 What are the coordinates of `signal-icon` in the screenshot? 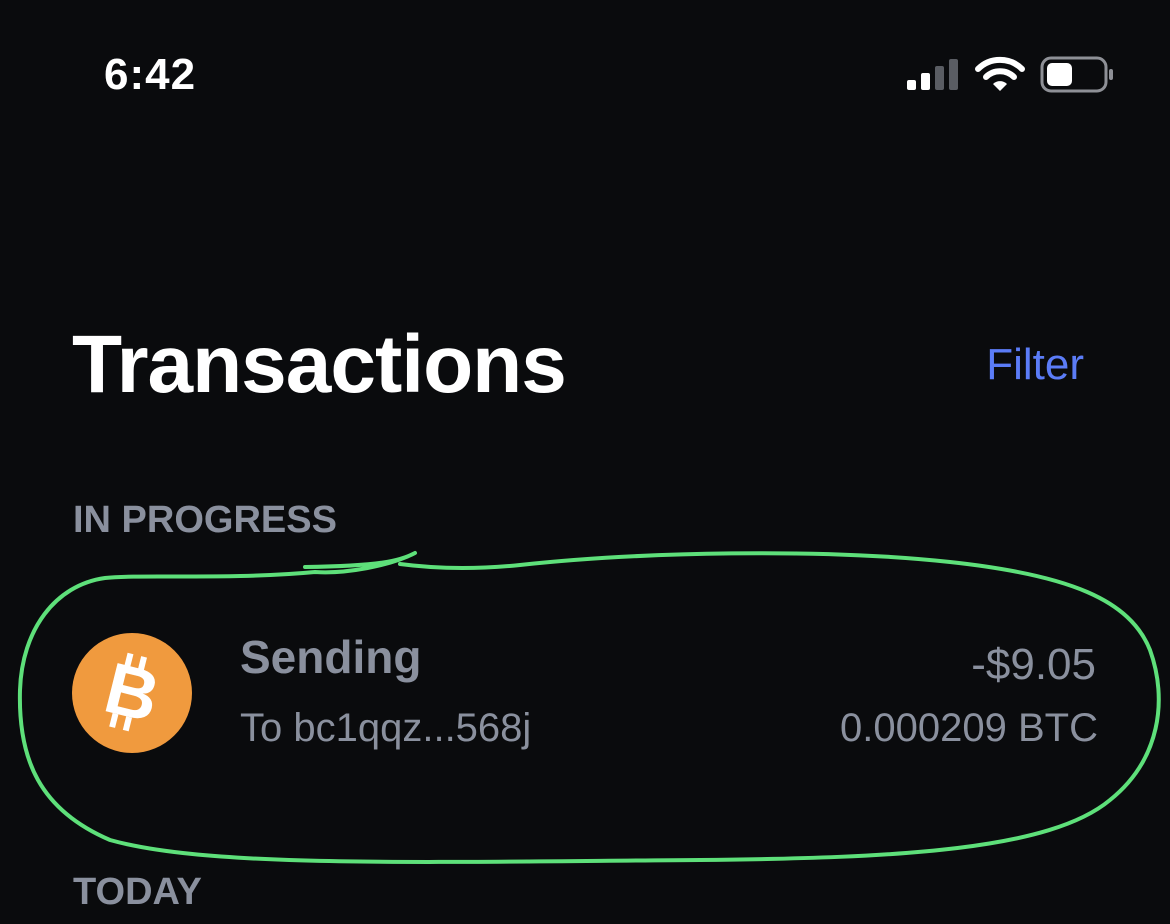 It's located at (932, 74).